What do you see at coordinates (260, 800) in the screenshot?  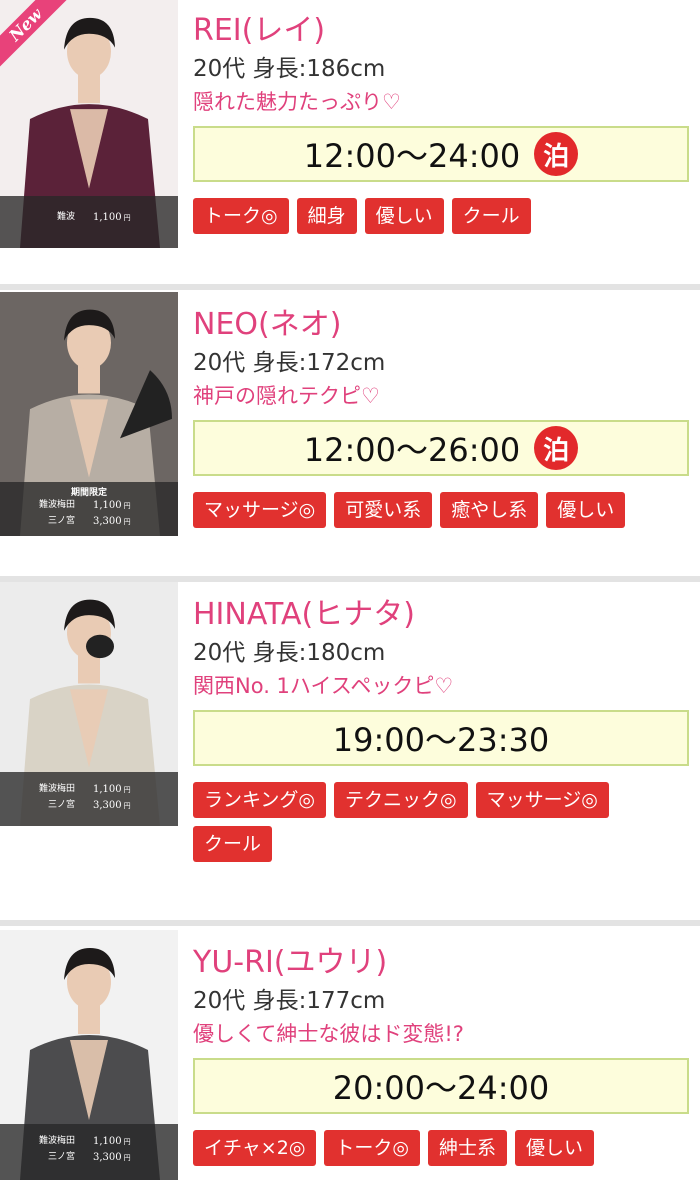 I see `cast-tag: ランキング◎` at bounding box center [260, 800].